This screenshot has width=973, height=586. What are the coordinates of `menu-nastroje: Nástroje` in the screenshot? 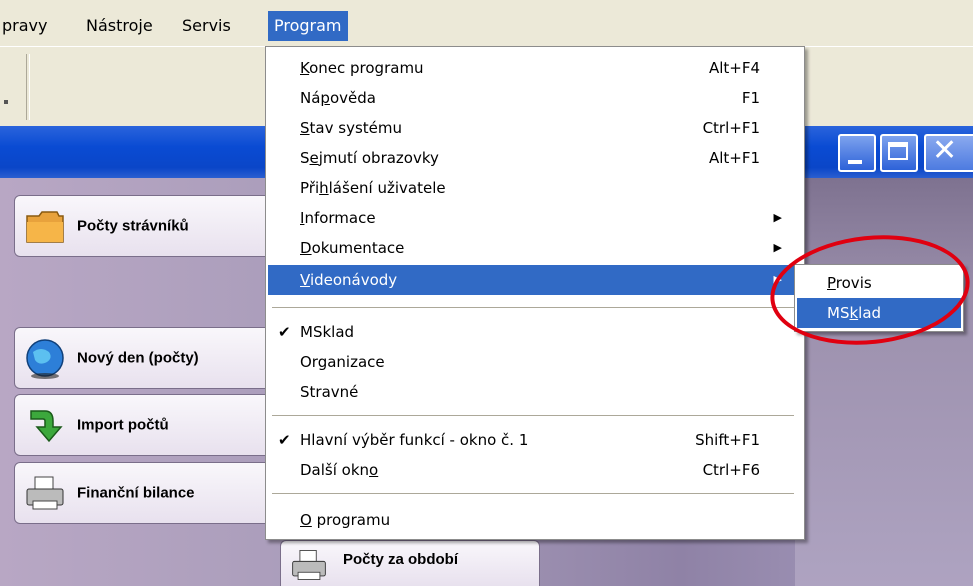 It's located at (119, 26).